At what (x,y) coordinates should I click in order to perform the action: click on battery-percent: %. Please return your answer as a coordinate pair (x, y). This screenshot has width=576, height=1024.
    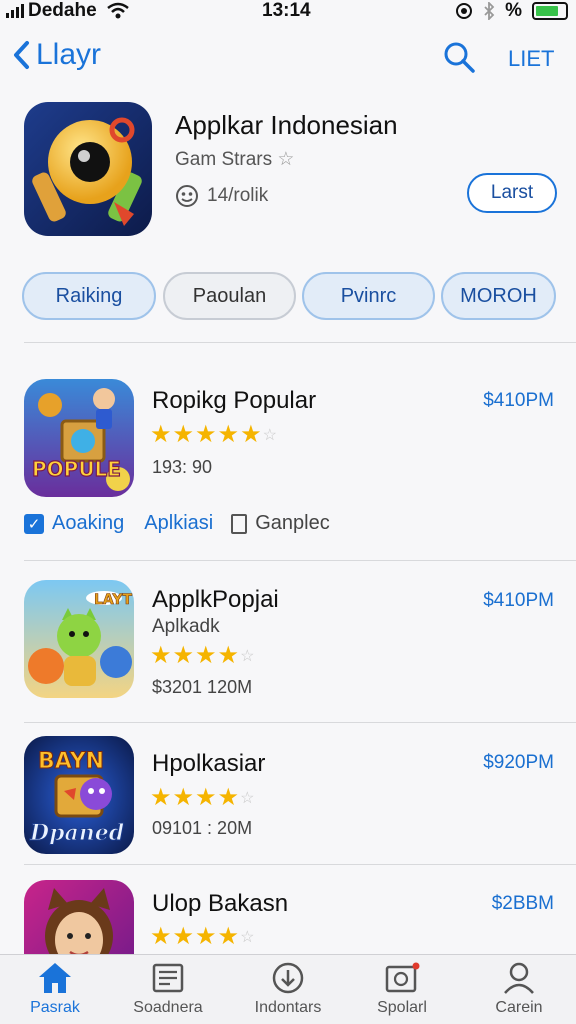
    Looking at the image, I should click on (513, 10).